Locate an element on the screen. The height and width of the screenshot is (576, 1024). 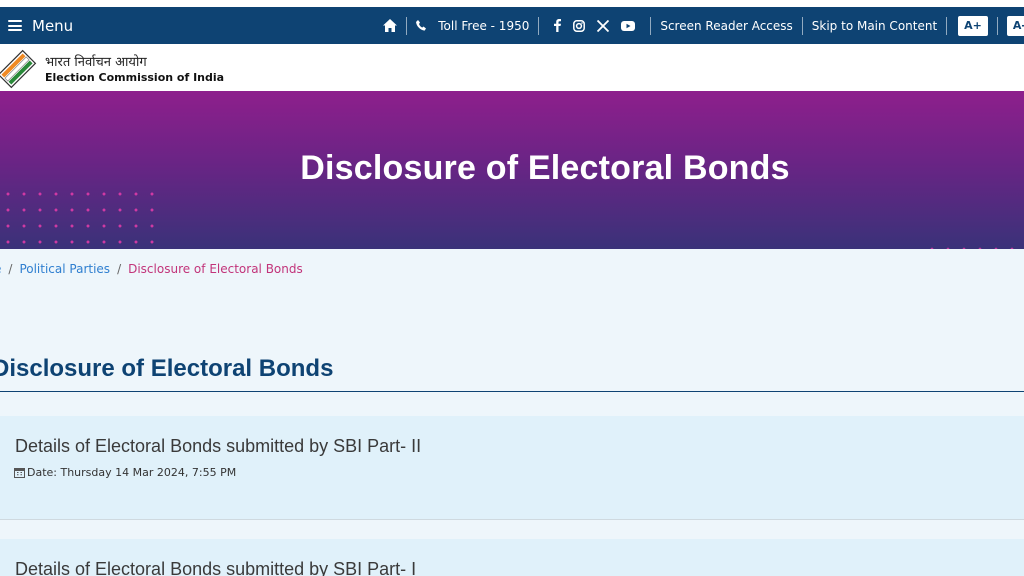
skip-main-content-link: Skip to Main Content is located at coordinates (874, 25).